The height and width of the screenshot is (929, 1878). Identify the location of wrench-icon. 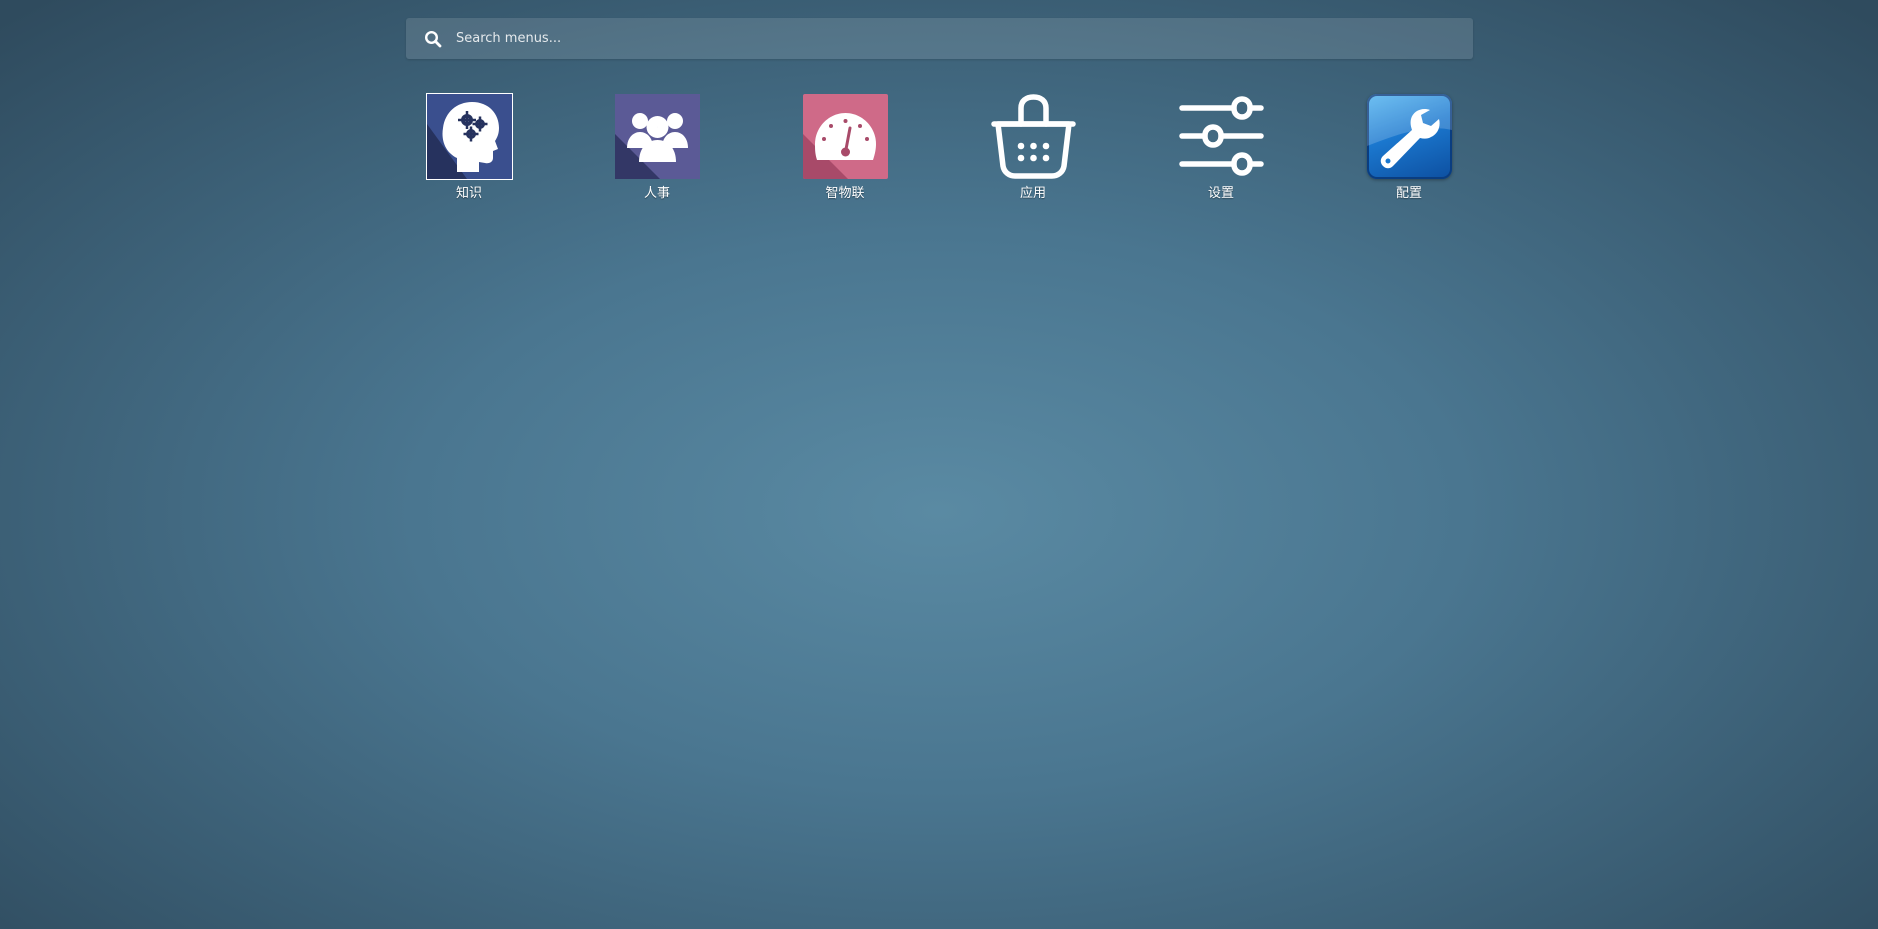
(1409, 136).